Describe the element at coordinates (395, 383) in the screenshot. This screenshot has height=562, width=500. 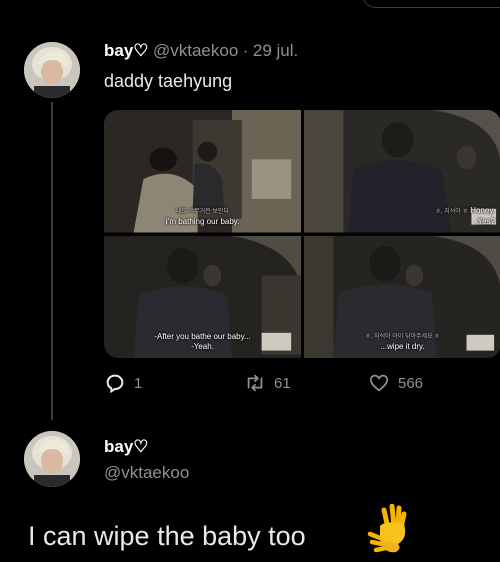
I see `like-button: 566` at that location.